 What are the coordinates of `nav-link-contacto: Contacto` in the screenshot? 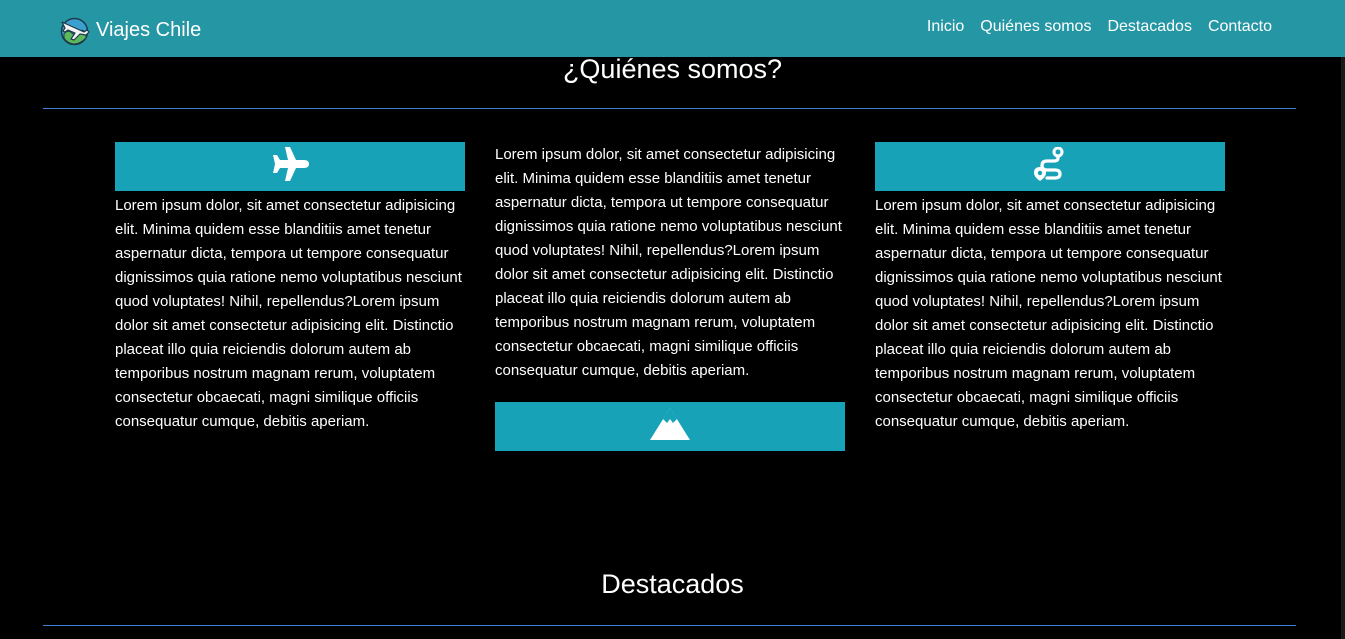 It's located at (1240, 27).